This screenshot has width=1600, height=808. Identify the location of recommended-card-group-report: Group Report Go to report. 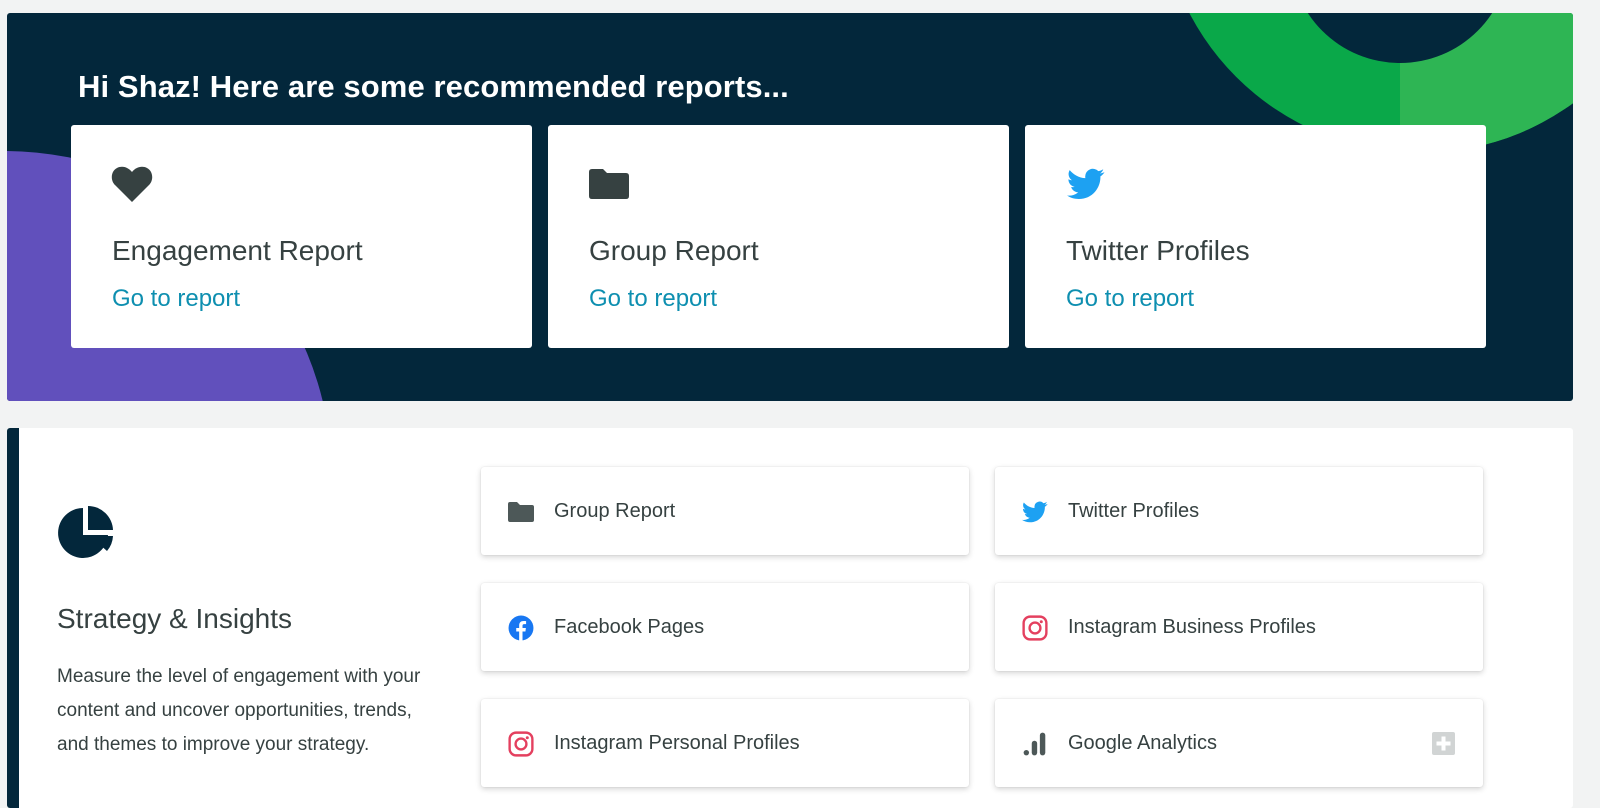
(778, 236).